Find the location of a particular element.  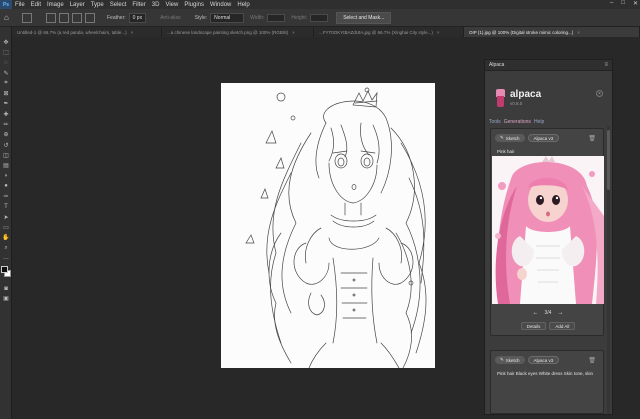

zoom-tool-icon: ⌕ is located at coordinates (6, 248).